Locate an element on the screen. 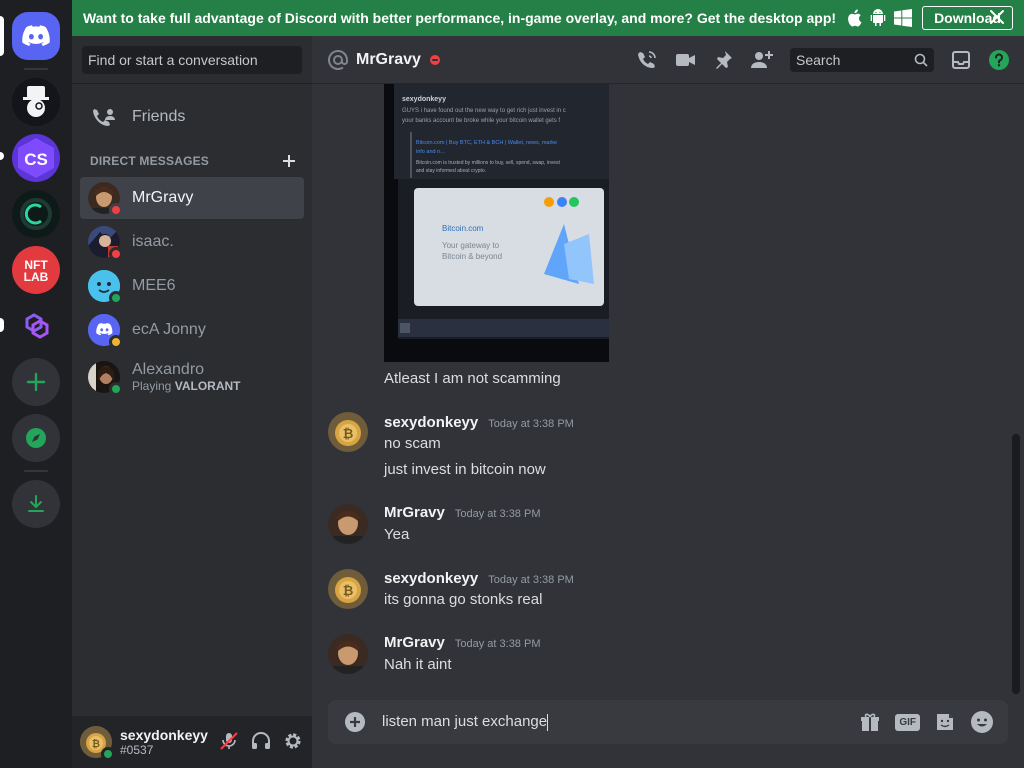 The height and width of the screenshot is (768, 1024). server-monopoly is located at coordinates (36, 102).